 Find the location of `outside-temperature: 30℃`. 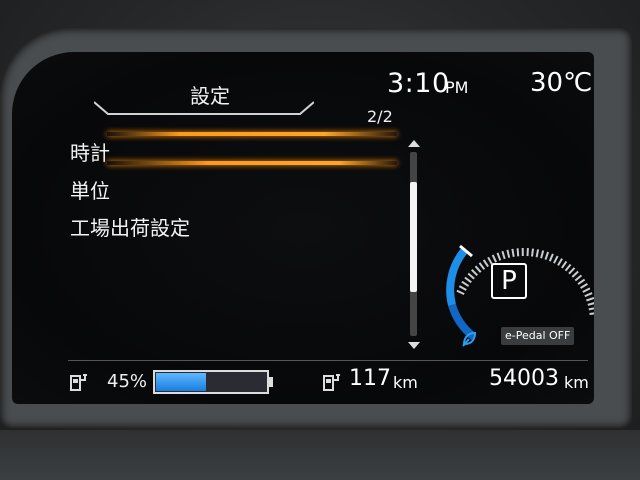

outside-temperature: 30℃ is located at coordinates (561, 83).